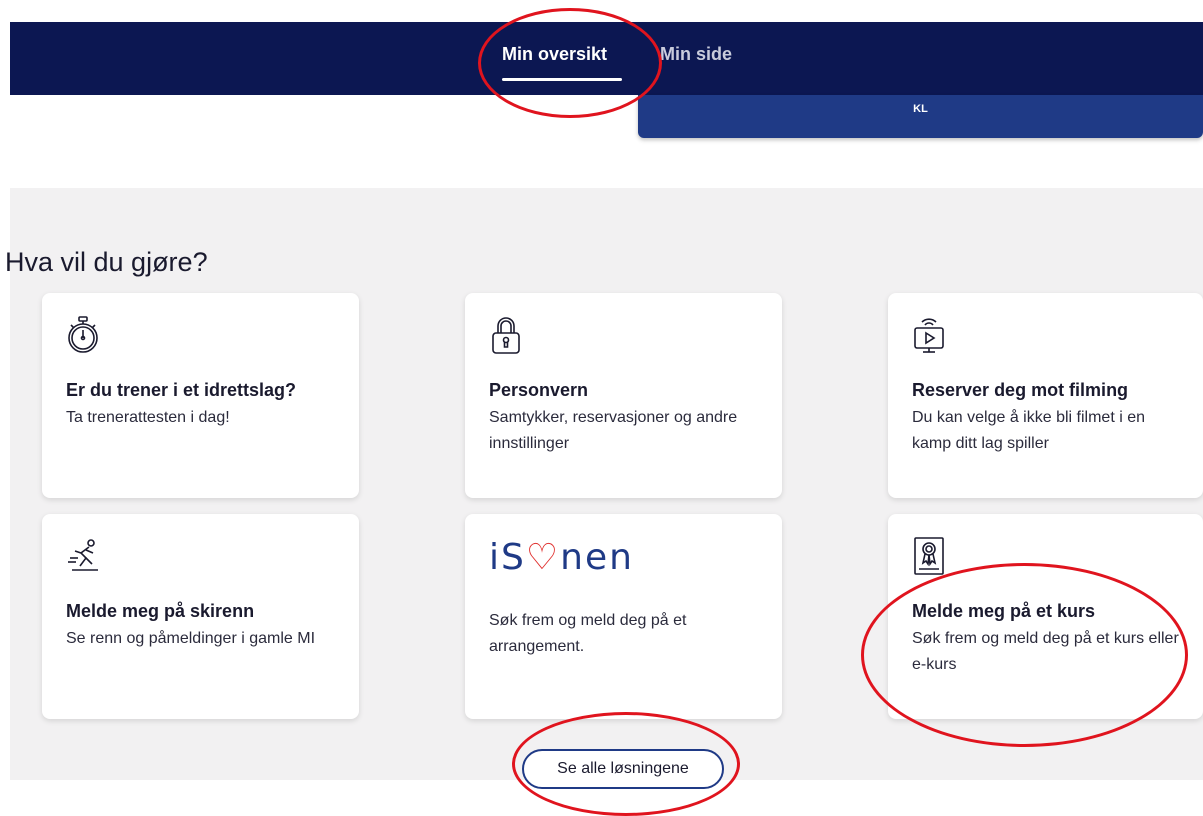  Describe the element at coordinates (920, 109) in the screenshot. I see `user-initials: KL` at that location.